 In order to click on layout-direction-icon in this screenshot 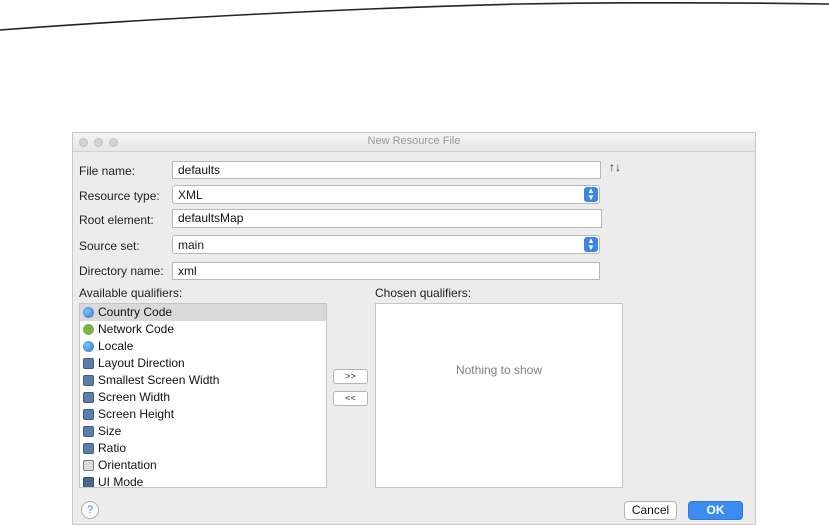, I will do `click(88, 363)`.